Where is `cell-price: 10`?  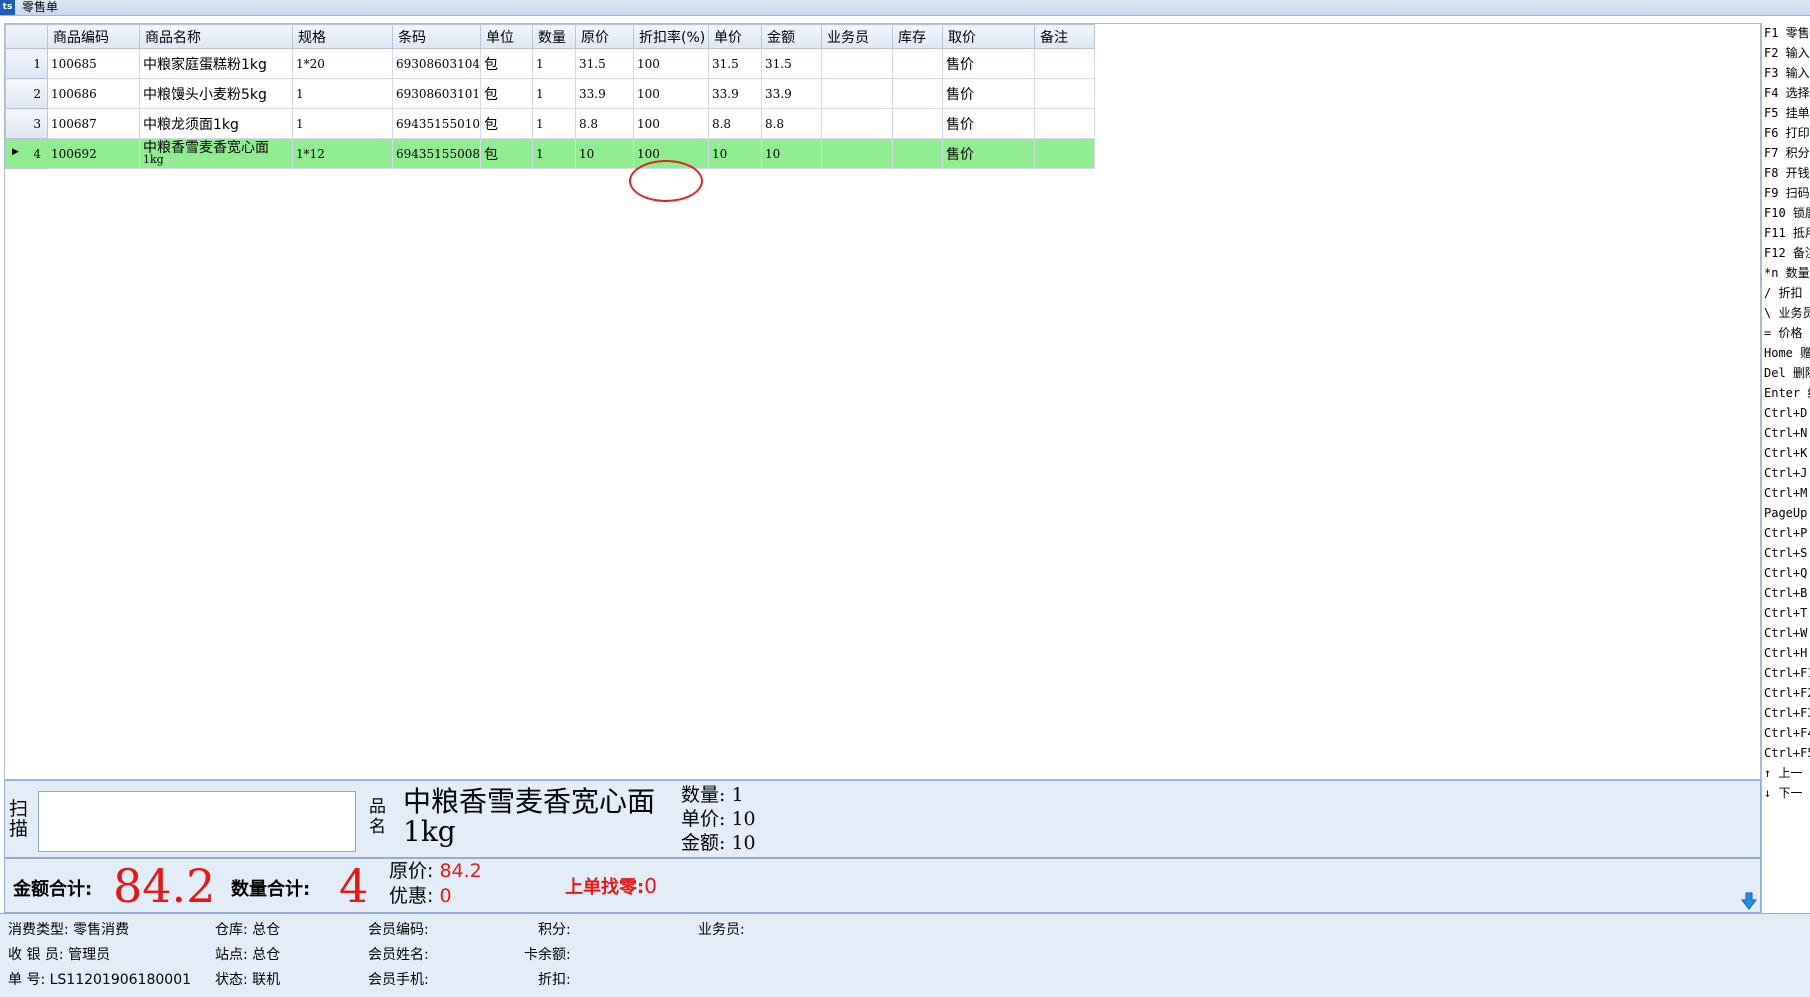
cell-price: 10 is located at coordinates (734, 153).